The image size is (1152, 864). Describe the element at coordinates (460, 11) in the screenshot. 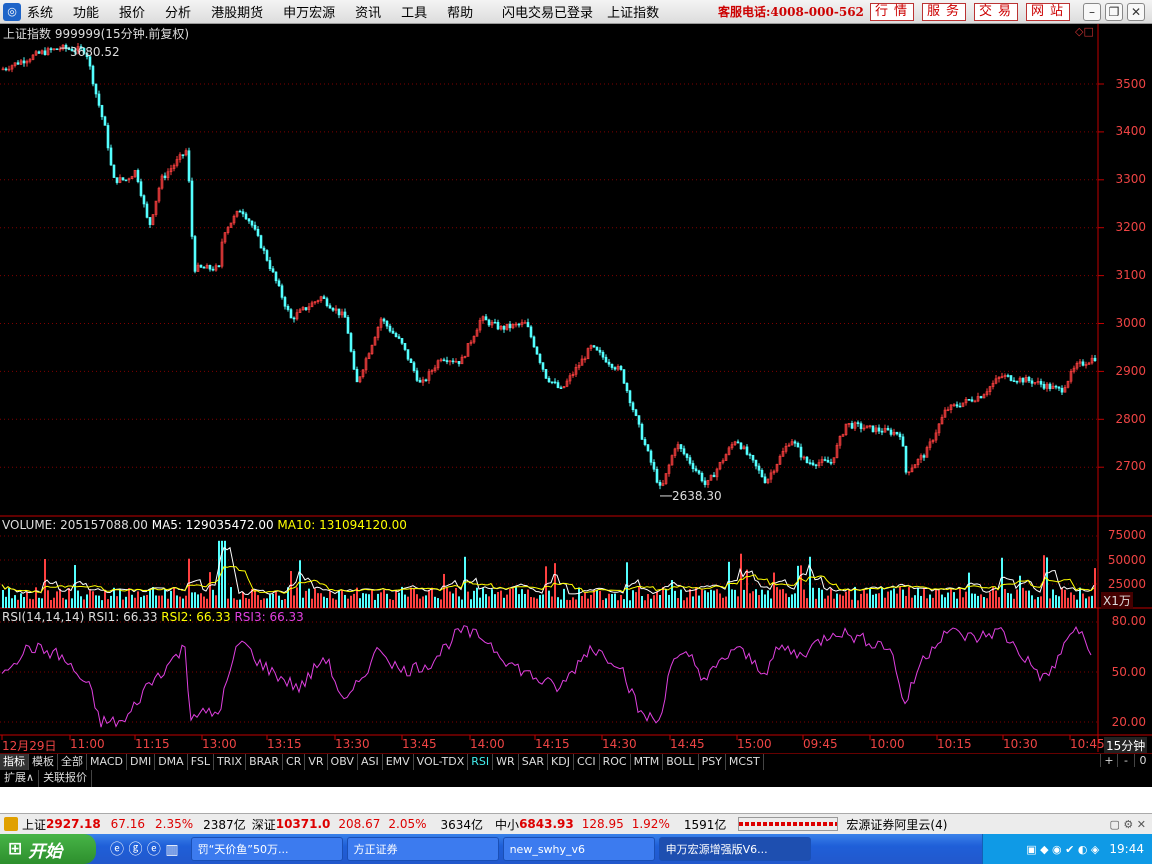

I see `menu-item-help: 帮助` at that location.